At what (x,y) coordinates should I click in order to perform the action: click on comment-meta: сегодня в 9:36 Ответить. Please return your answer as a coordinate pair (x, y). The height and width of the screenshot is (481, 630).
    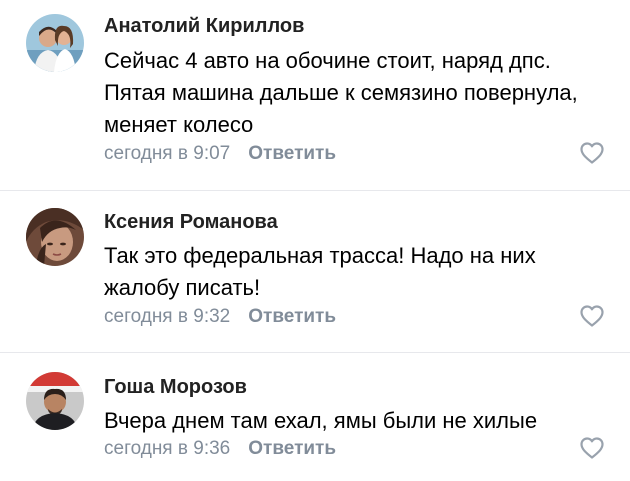
    Looking at the image, I should click on (220, 449).